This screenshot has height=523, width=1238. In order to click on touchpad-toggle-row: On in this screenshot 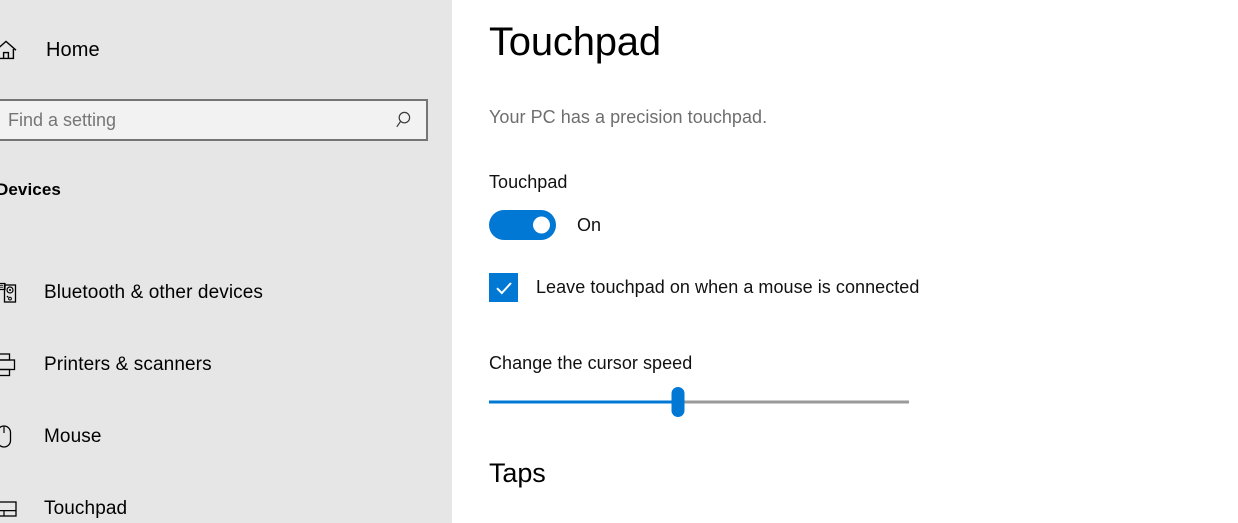, I will do `click(545, 225)`.